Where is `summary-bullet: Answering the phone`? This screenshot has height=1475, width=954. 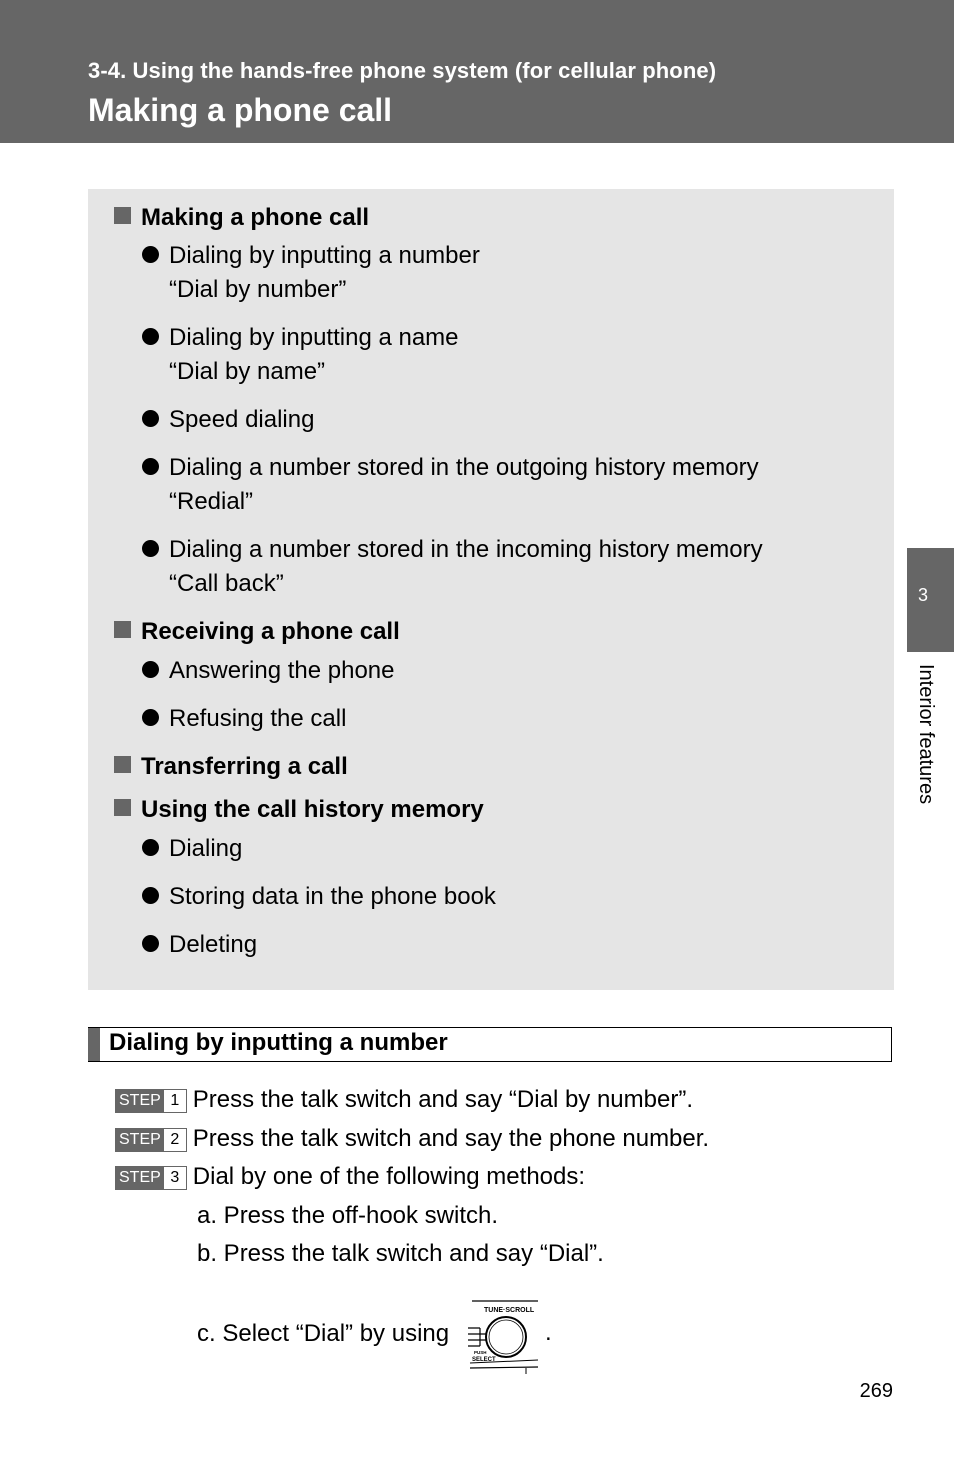
summary-bullet: Answering the phone is located at coordinates (268, 671).